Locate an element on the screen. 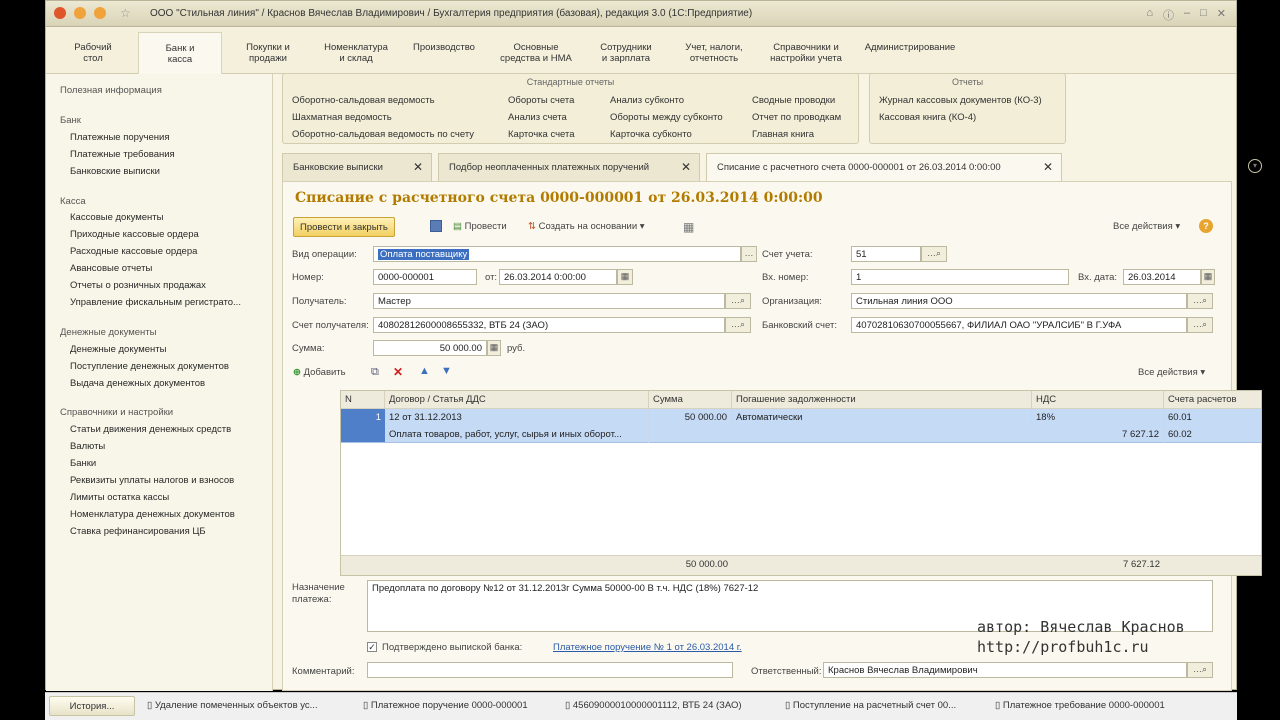  sidebar-item-cash-limits: Лимиты остатка кассы is located at coordinates (119, 497).